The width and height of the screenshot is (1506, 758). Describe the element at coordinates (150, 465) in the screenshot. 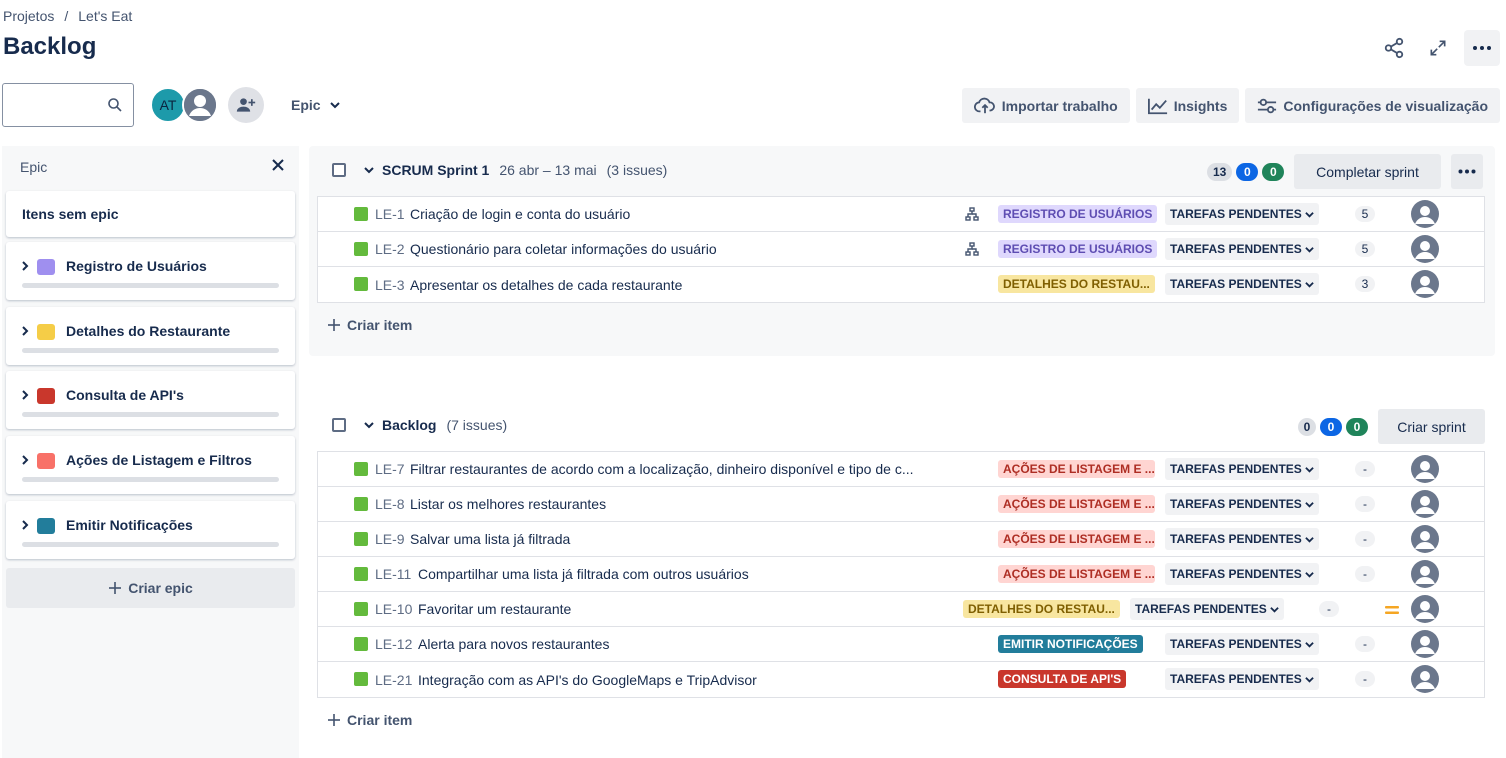

I see `epic-item-acoes: Ações de Listagem e Filtros` at that location.